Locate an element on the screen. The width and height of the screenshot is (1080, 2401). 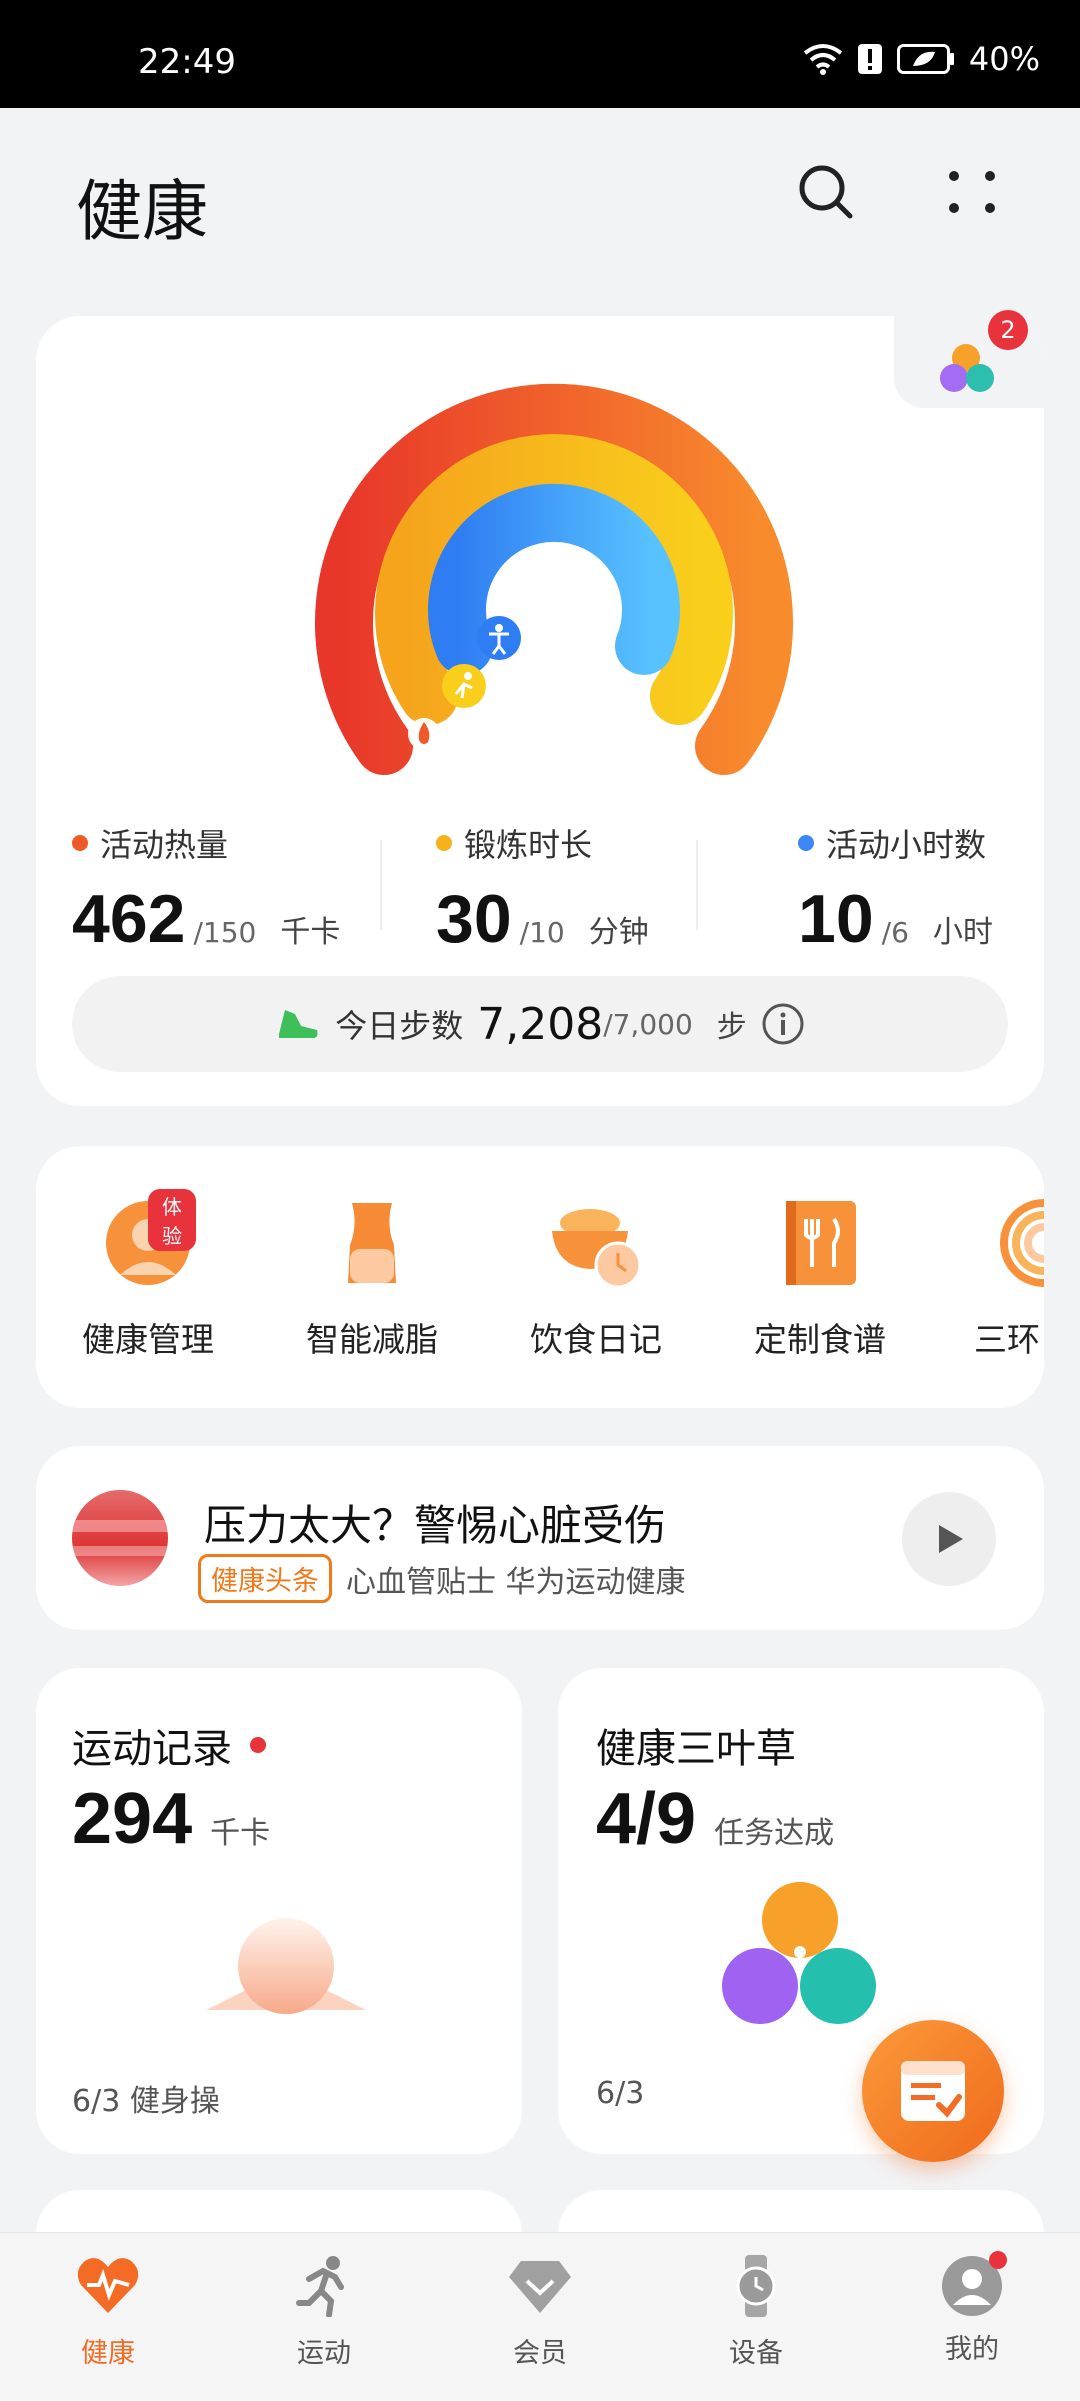
heart-pulse-icon is located at coordinates (108, 2285).